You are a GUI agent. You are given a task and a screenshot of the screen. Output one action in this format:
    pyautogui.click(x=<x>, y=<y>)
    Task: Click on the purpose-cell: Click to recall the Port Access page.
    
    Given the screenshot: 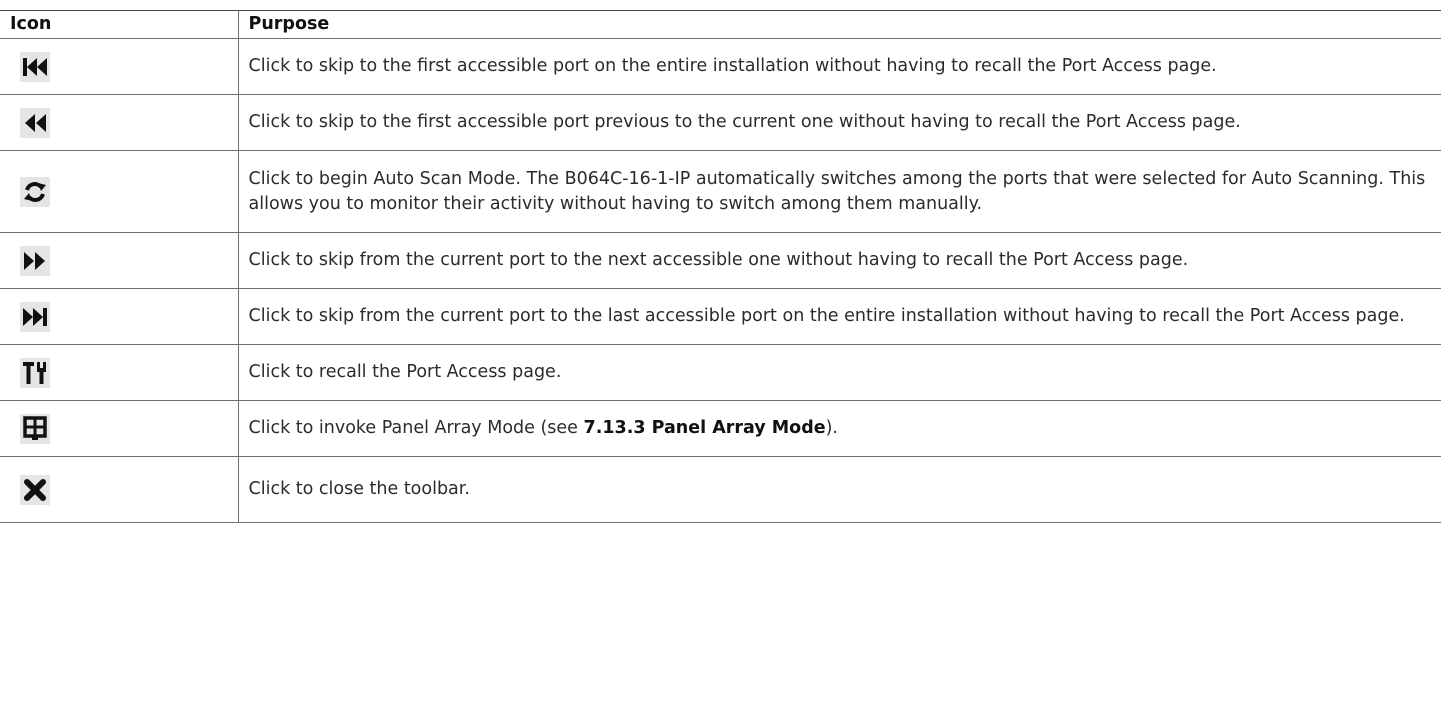 What is the action you would take?
    pyautogui.click(x=839, y=372)
    